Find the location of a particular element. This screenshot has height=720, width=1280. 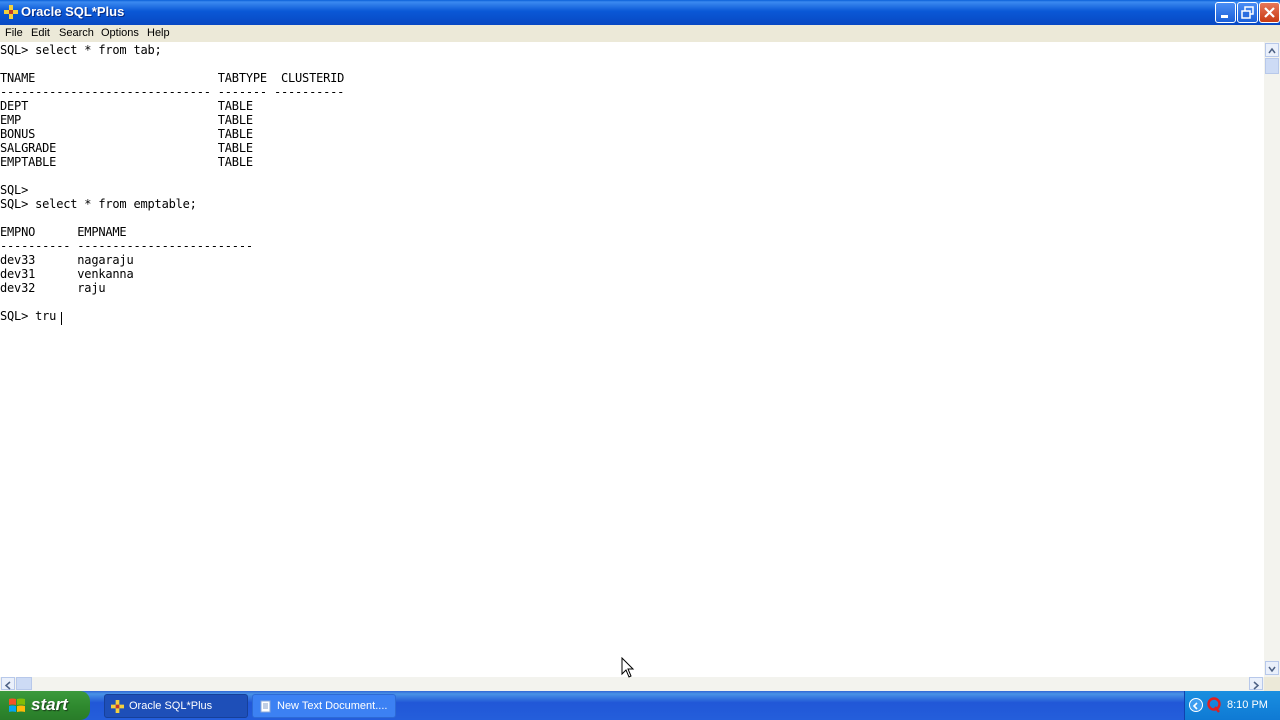

console-line: SQL> tru is located at coordinates (28, 316).